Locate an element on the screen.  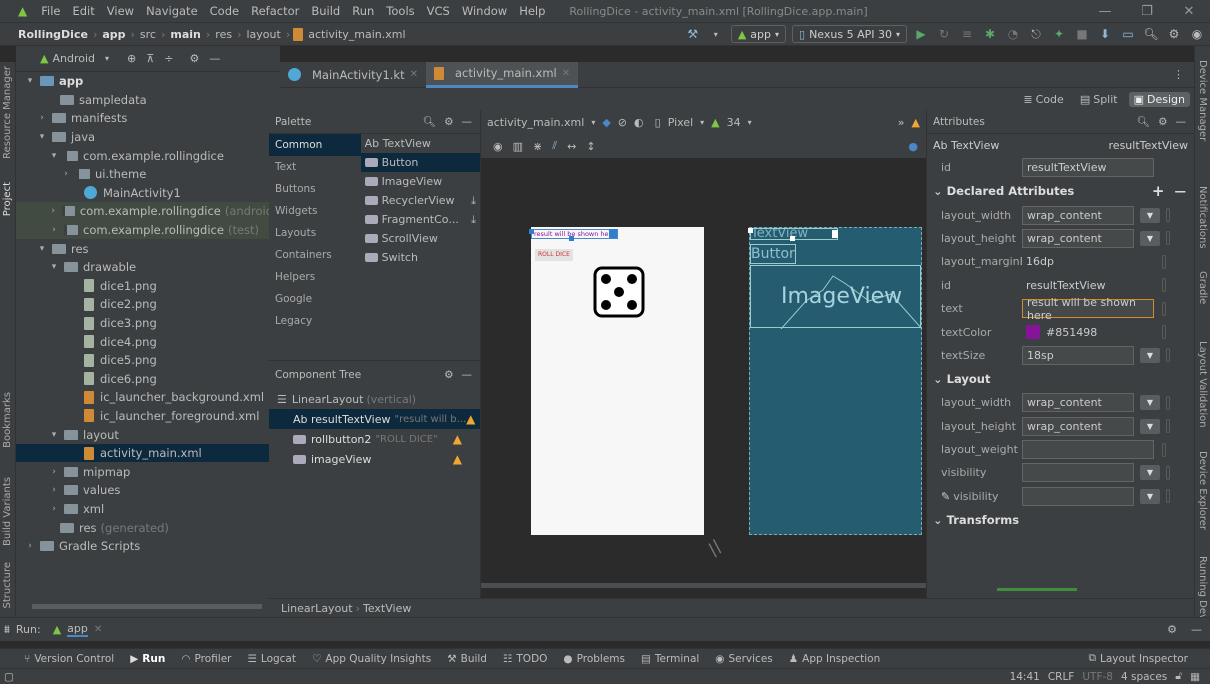
palette-item: ImageView is located at coordinates (420, 181).